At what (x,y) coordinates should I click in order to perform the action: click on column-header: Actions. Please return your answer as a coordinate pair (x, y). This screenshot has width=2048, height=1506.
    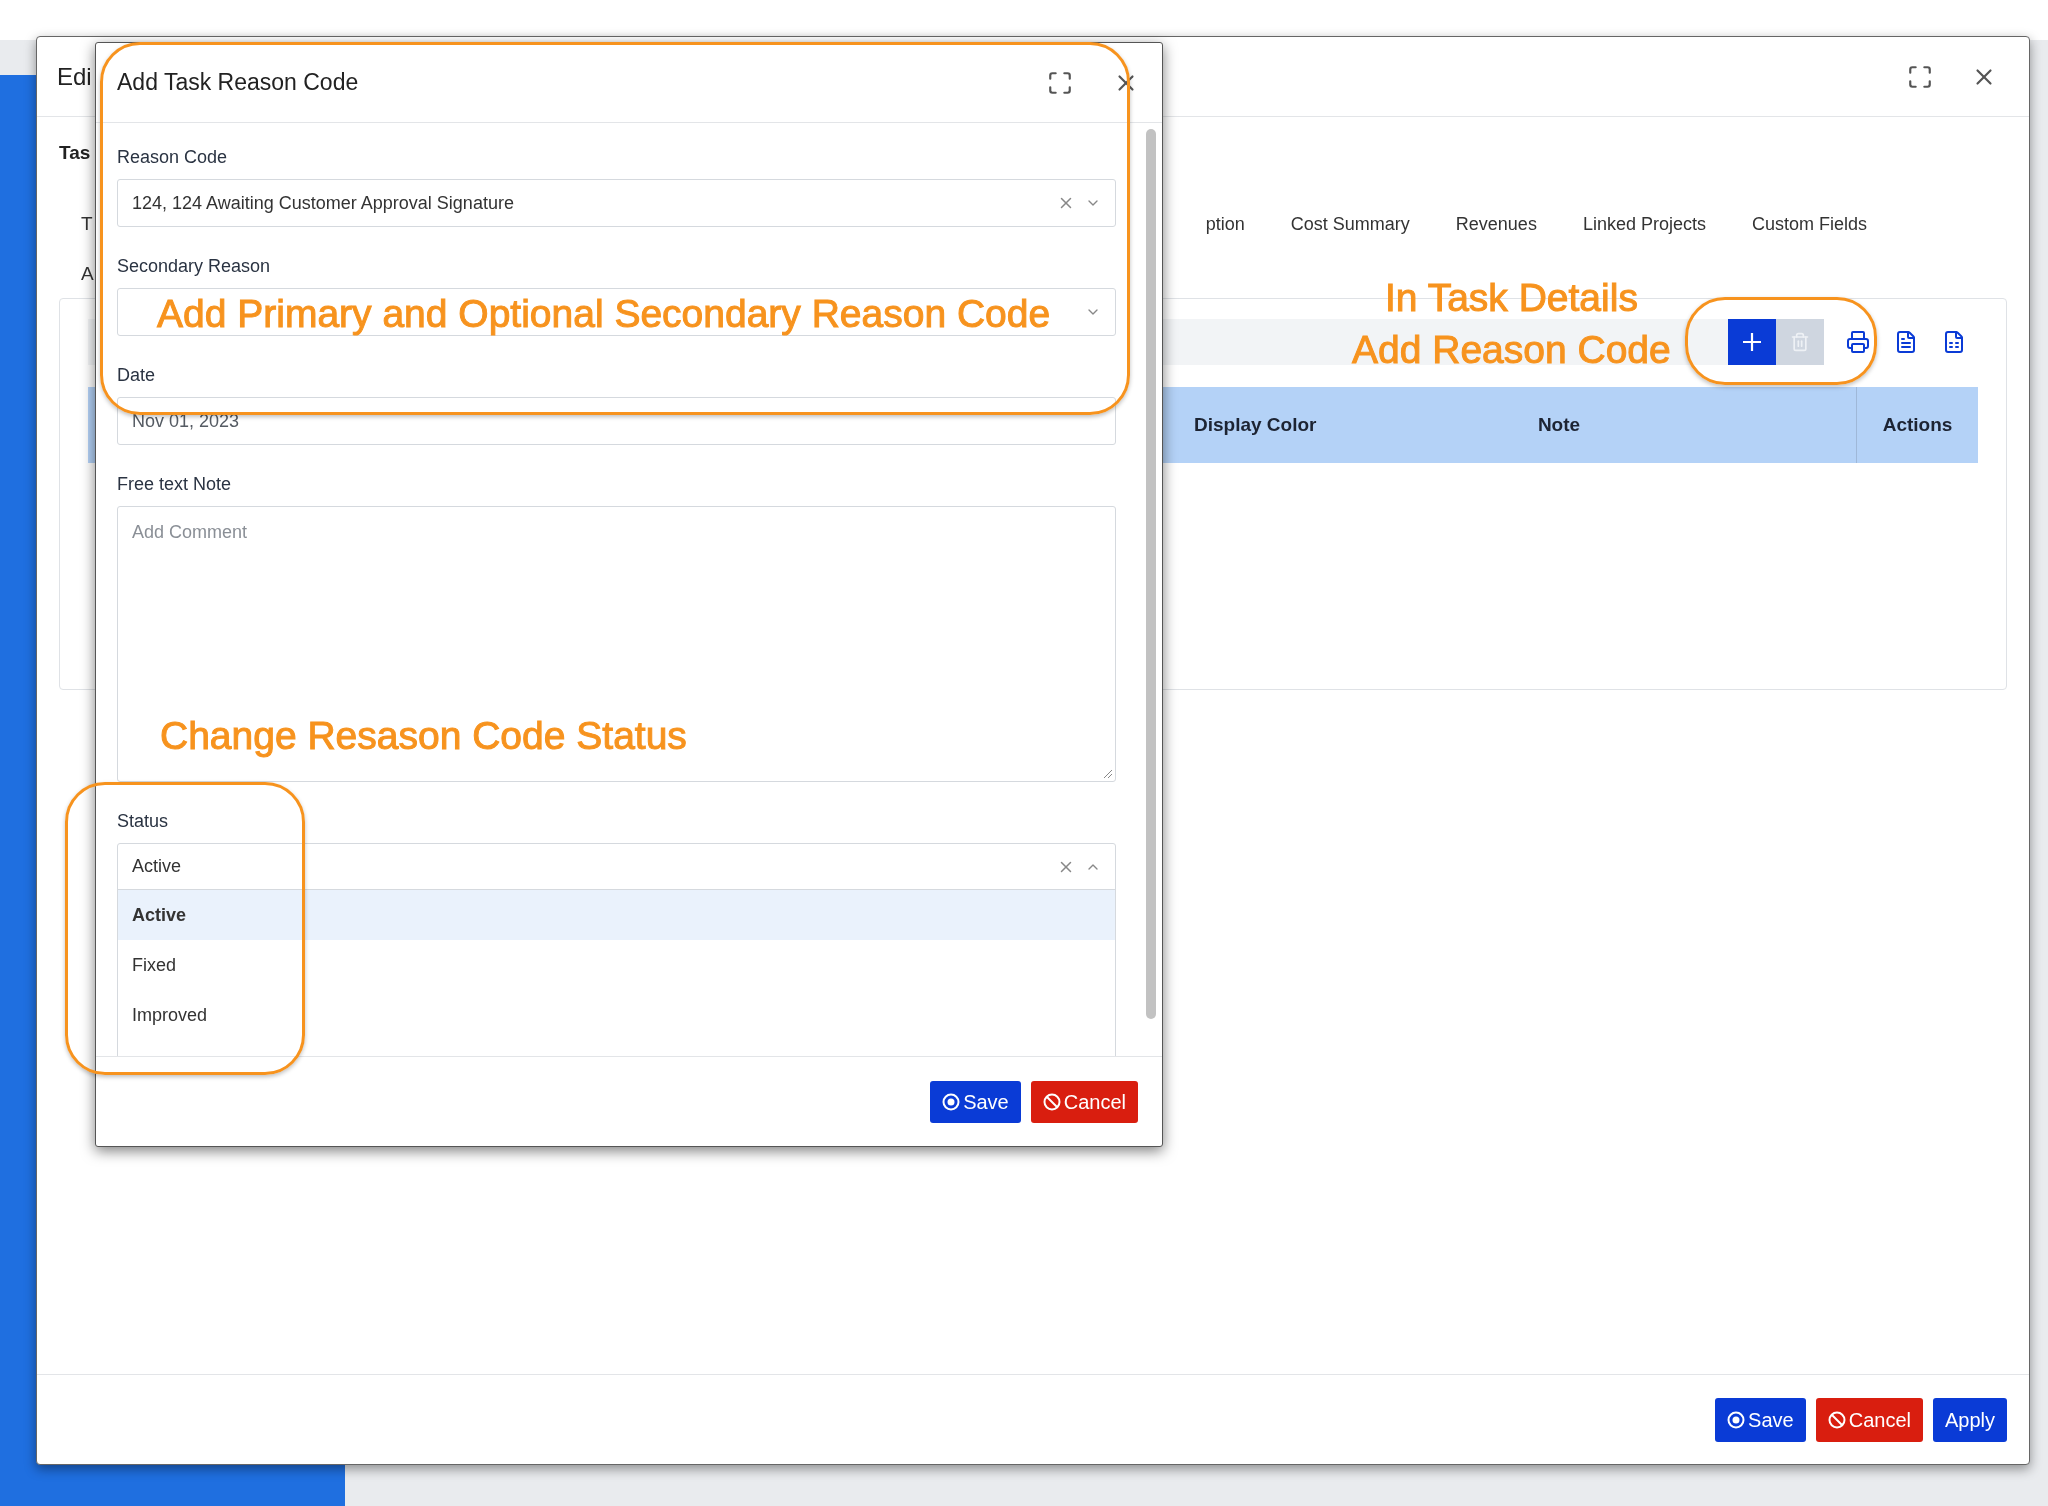
    Looking at the image, I should click on (1917, 425).